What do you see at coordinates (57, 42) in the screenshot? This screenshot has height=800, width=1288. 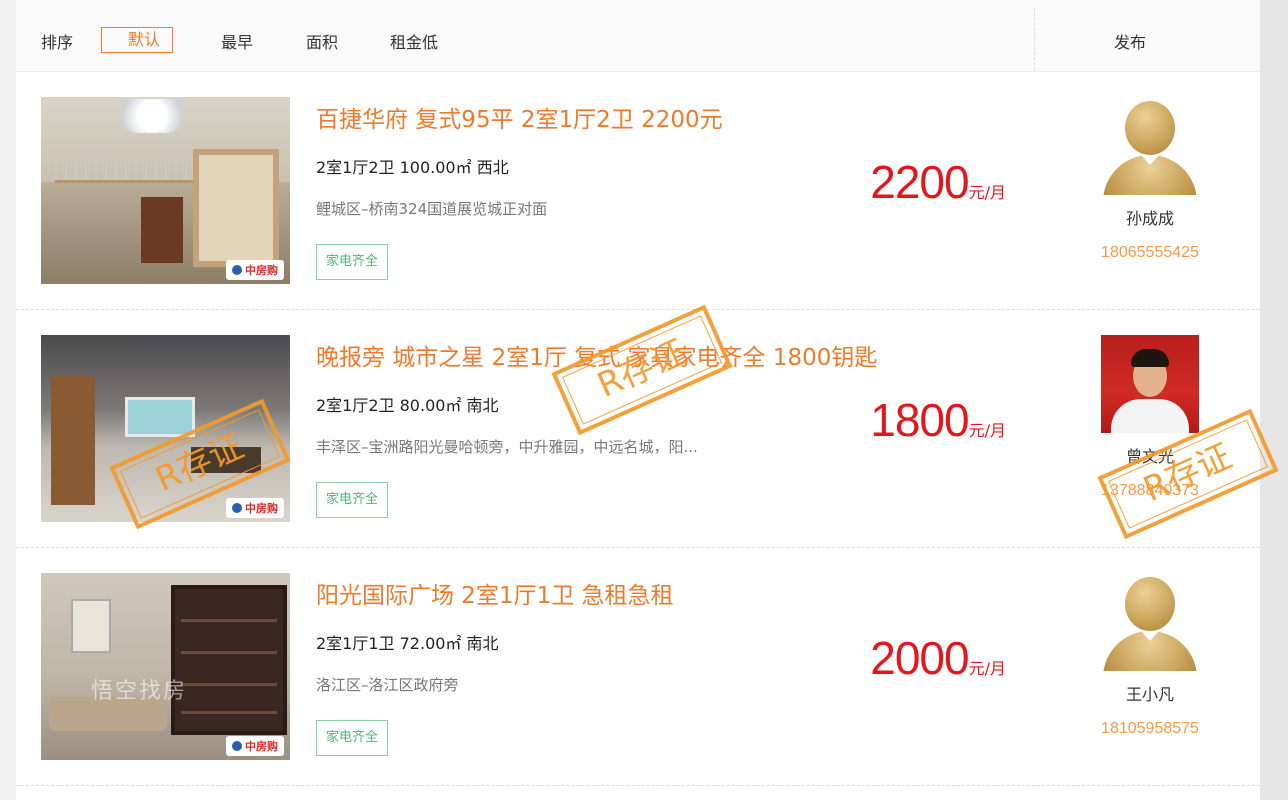 I see `sort-label: 排序` at bounding box center [57, 42].